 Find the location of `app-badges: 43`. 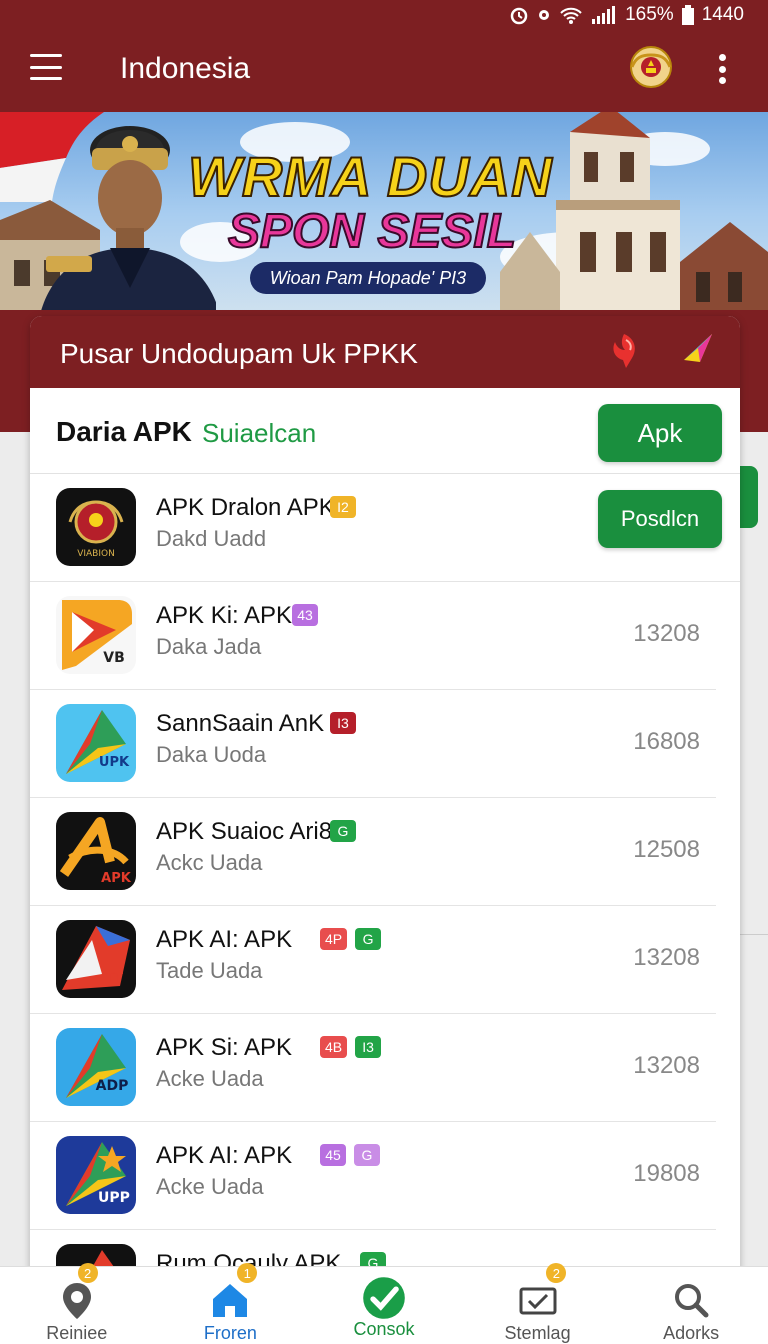

app-badges: 43 is located at coordinates (305, 615).